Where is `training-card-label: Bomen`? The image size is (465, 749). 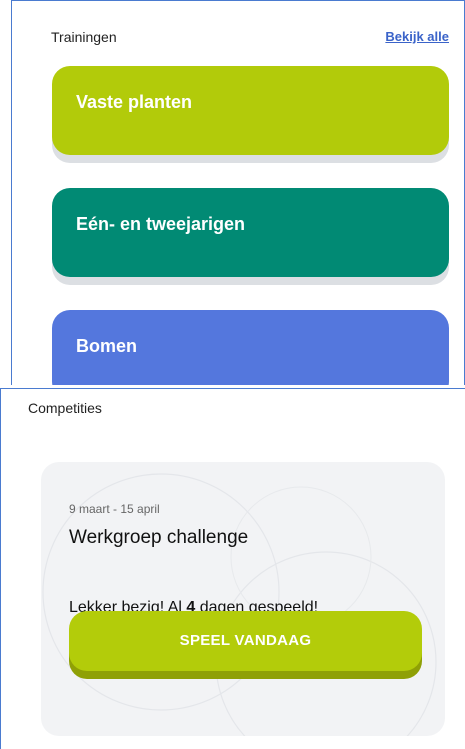 training-card-label: Bomen is located at coordinates (107, 346).